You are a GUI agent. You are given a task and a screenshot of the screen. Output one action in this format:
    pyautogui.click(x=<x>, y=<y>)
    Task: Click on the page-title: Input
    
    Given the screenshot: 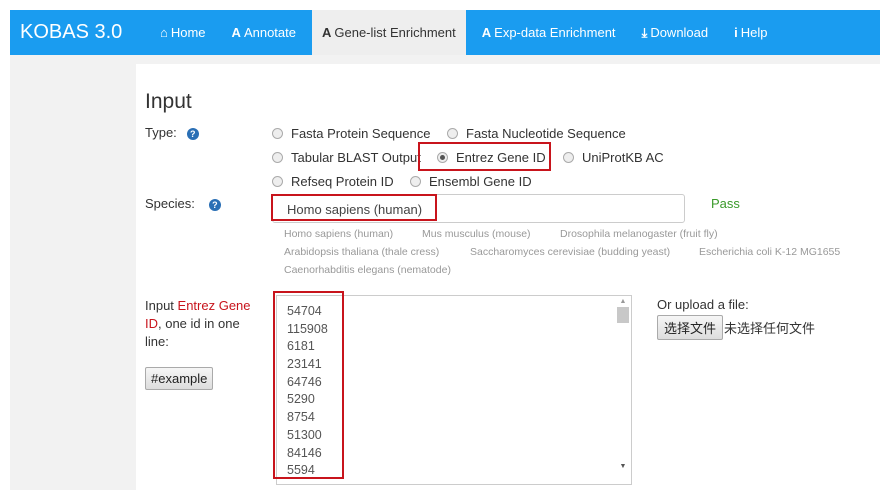 What is the action you would take?
    pyautogui.click(x=168, y=101)
    